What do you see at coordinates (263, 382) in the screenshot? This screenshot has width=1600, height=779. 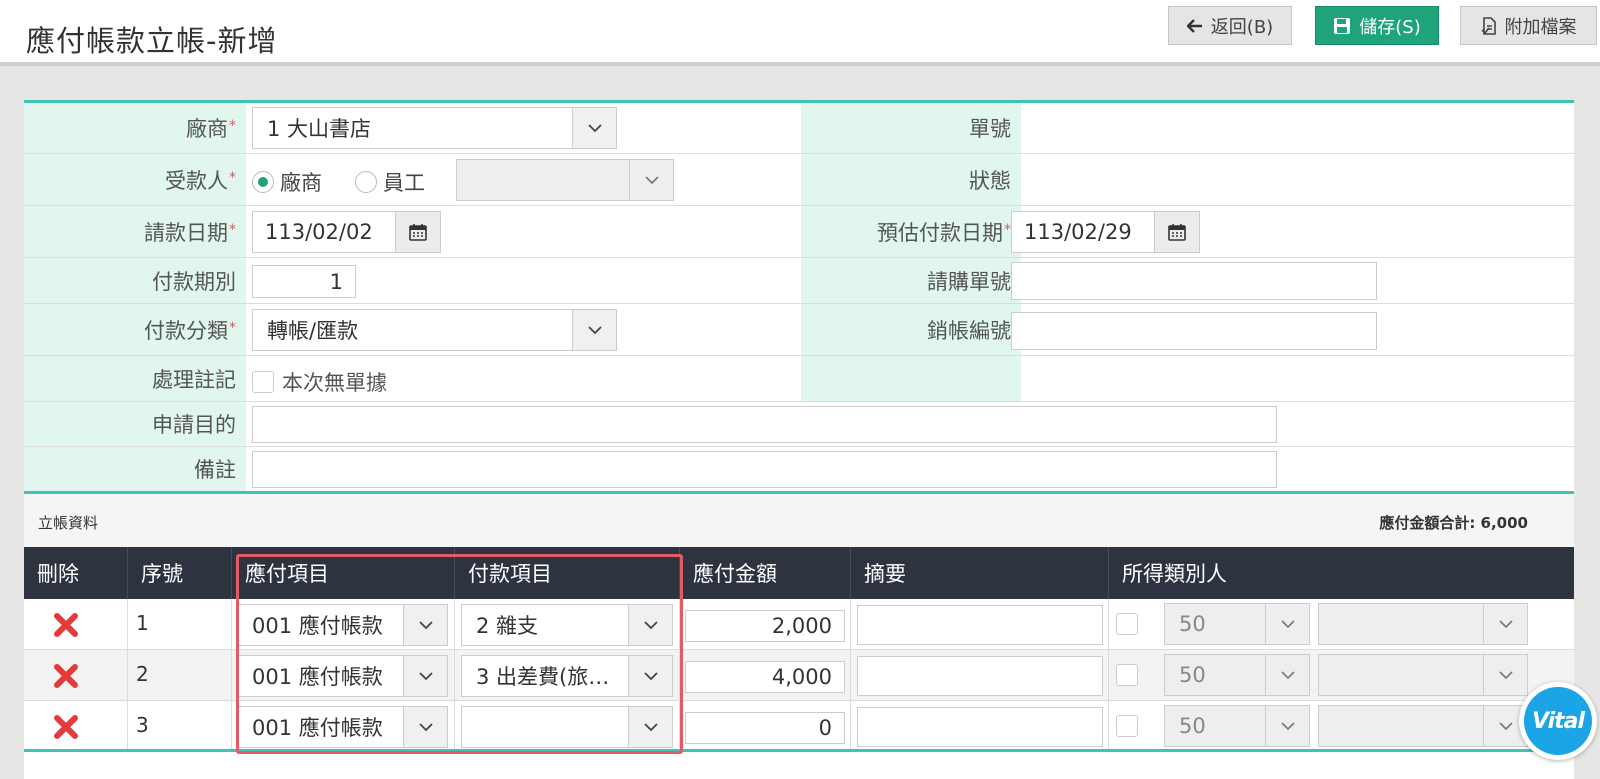 I see `checkbox-unchecked-icon` at bounding box center [263, 382].